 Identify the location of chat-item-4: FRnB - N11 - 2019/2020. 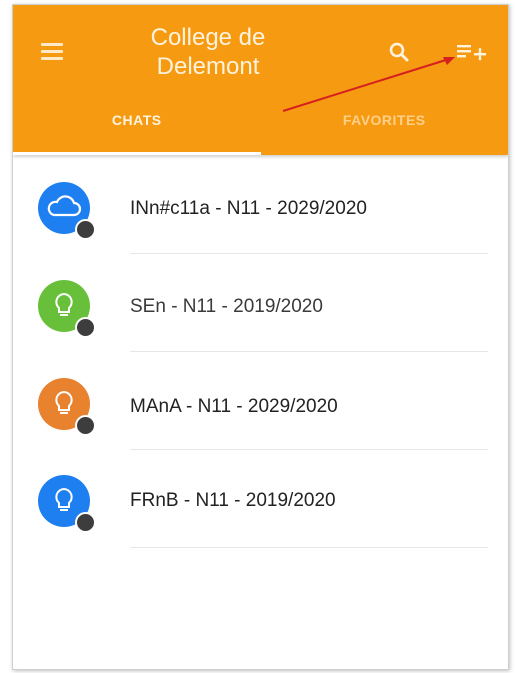
(260, 498).